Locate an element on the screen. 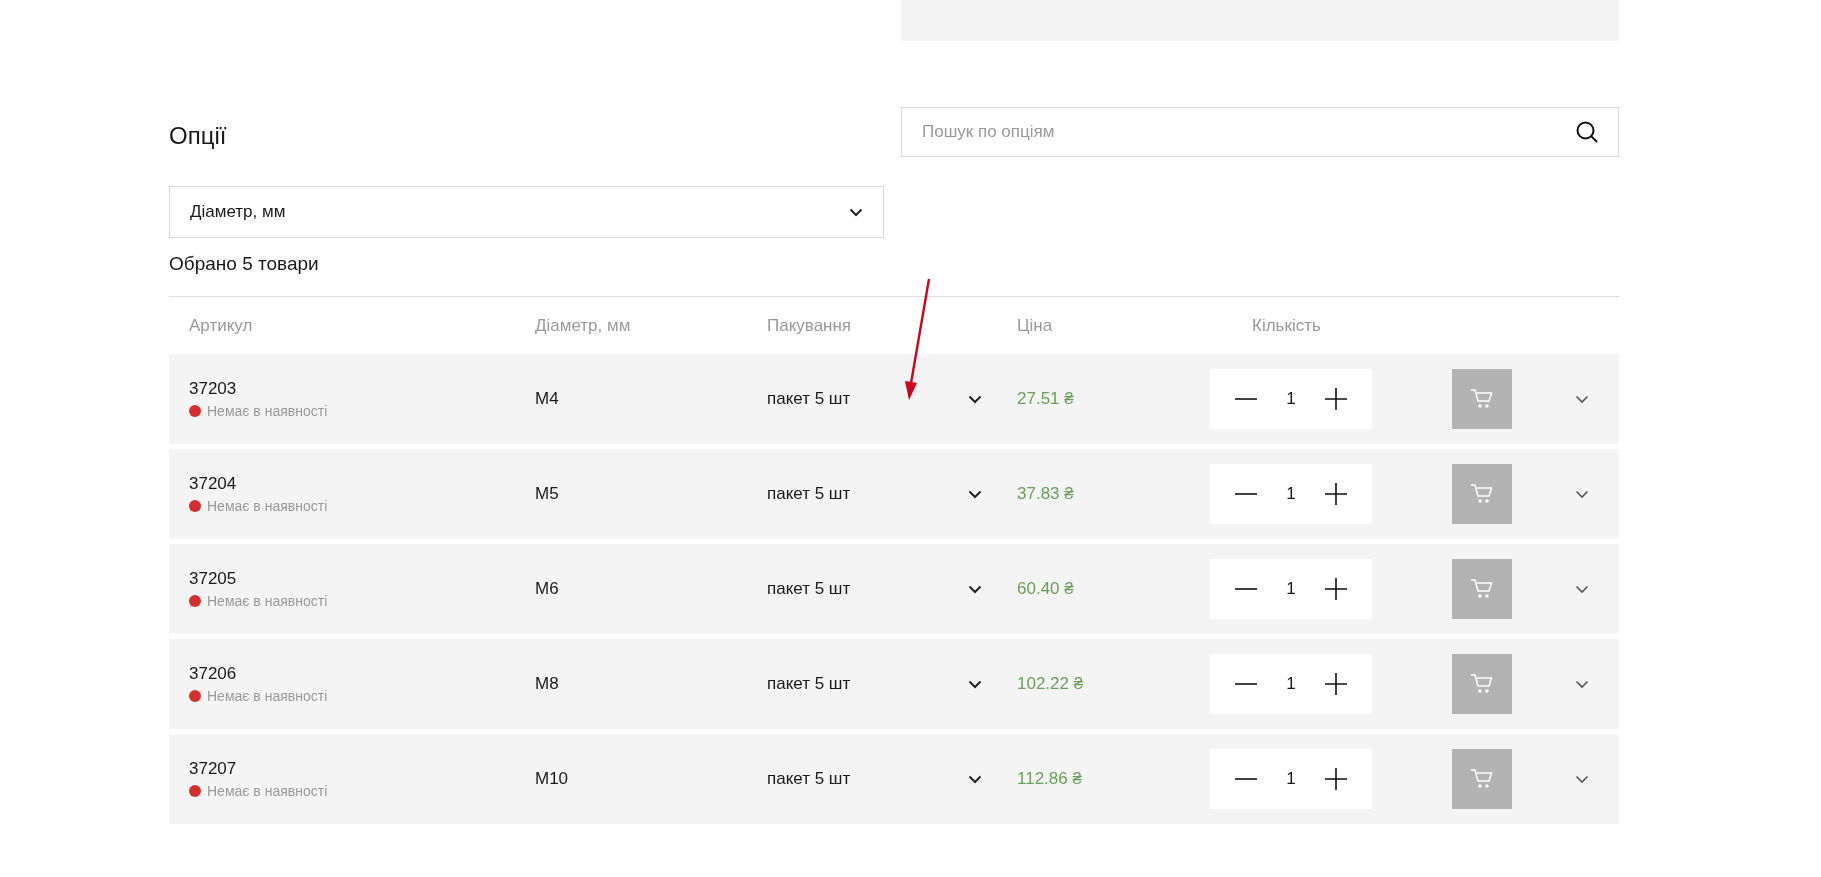 This screenshot has width=1821, height=877. selection-summary: Обрано 5 товари is located at coordinates (244, 264).